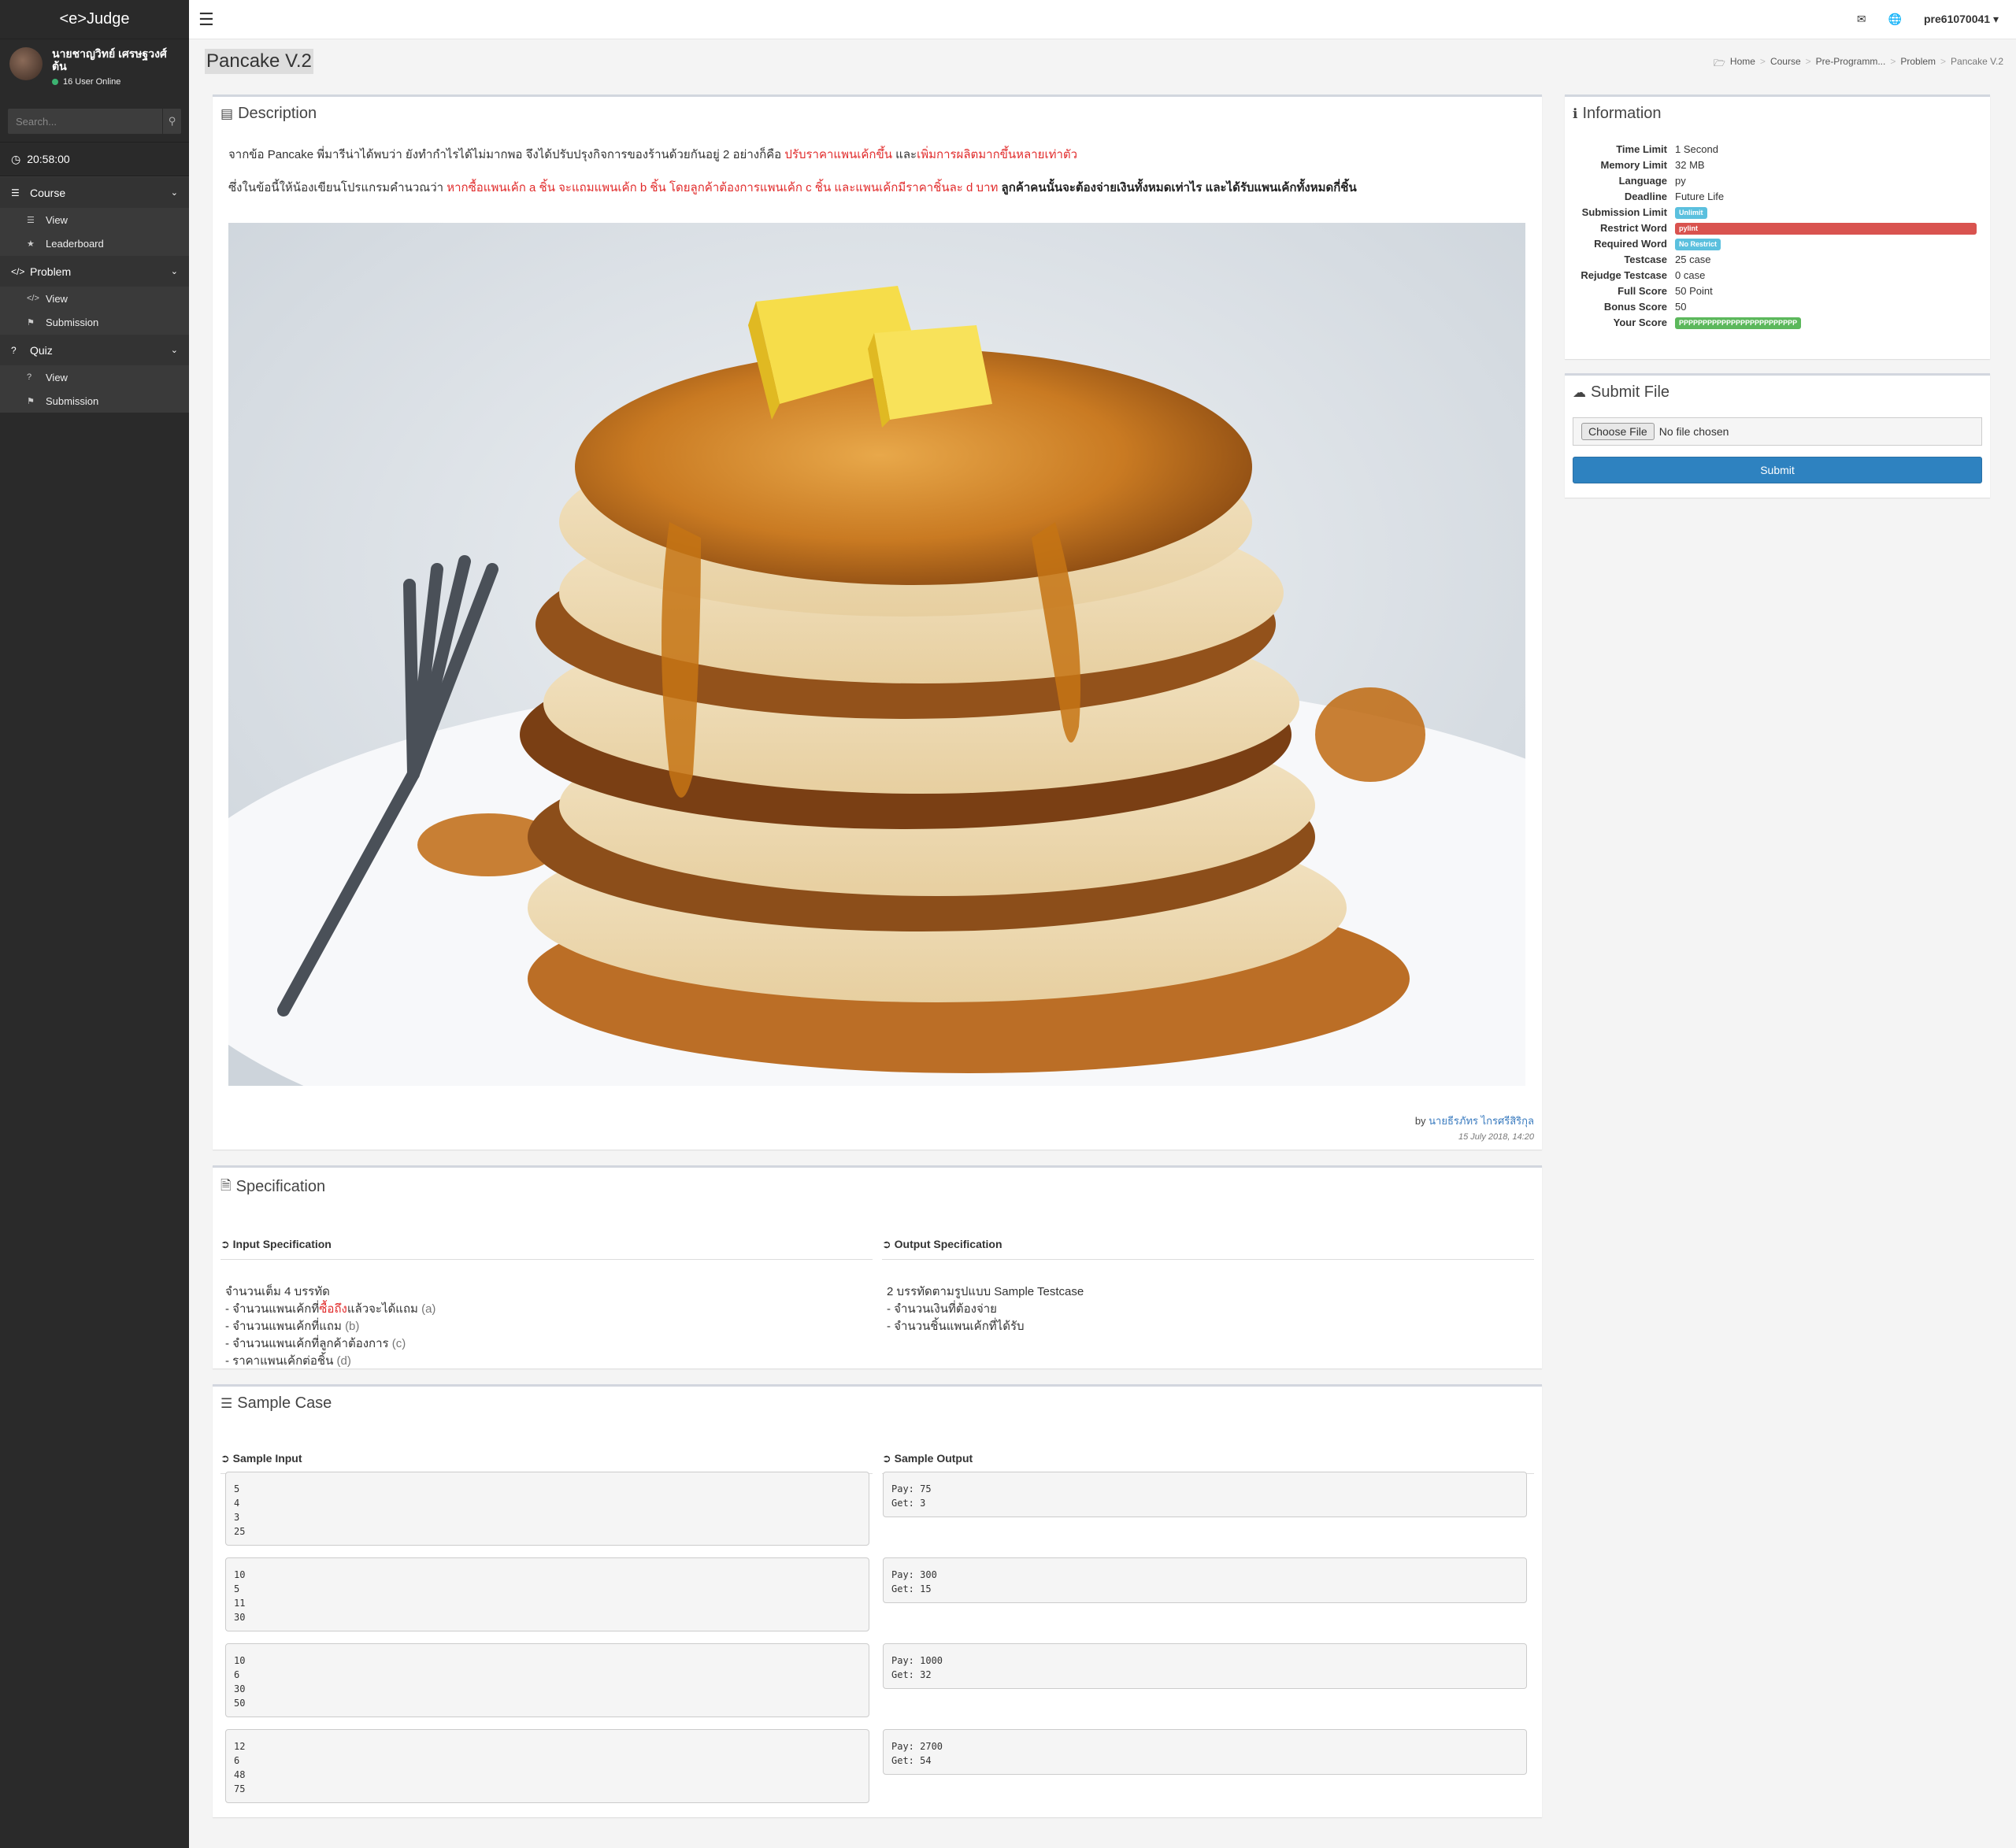  I want to click on user-menu: pre61070041 ▾, so click(1961, 19).